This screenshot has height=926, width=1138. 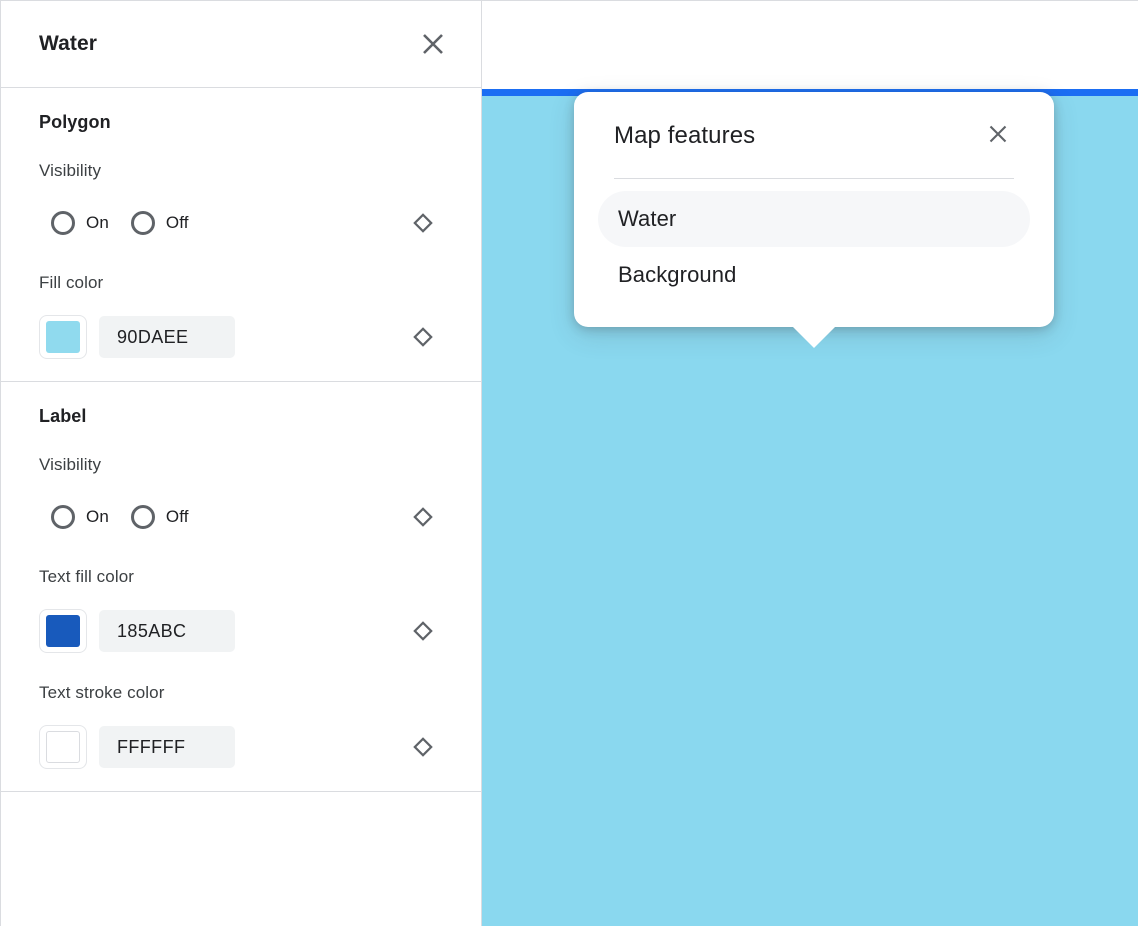 What do you see at coordinates (159, 223) in the screenshot?
I see `radio-polygon-visibility-off: Off` at bounding box center [159, 223].